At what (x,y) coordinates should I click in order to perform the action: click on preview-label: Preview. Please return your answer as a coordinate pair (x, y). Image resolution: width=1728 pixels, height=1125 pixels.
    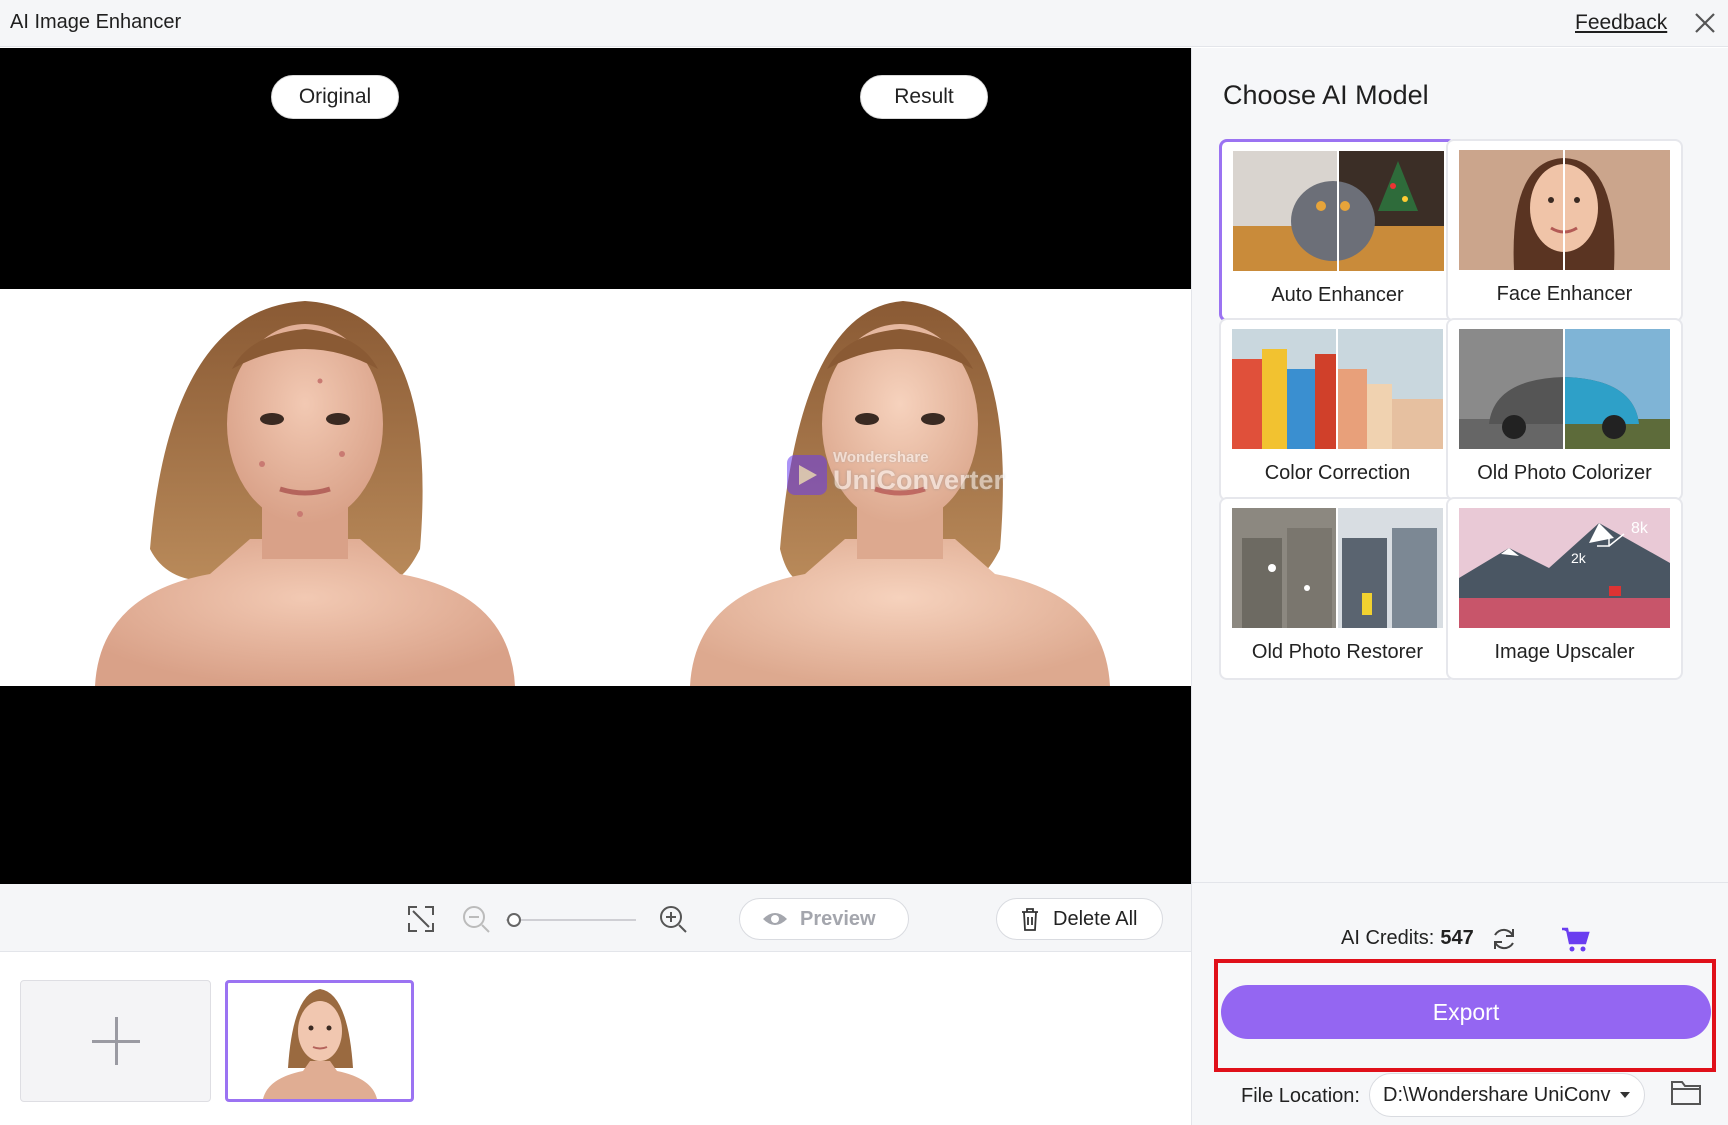
    Looking at the image, I should click on (838, 918).